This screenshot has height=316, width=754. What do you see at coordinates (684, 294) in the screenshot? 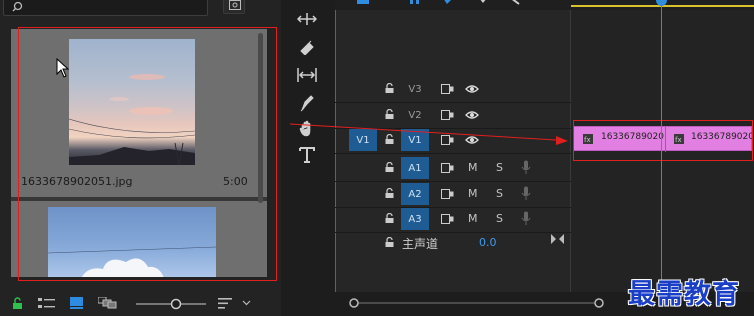
I see `watermark: 最需教育` at bounding box center [684, 294].